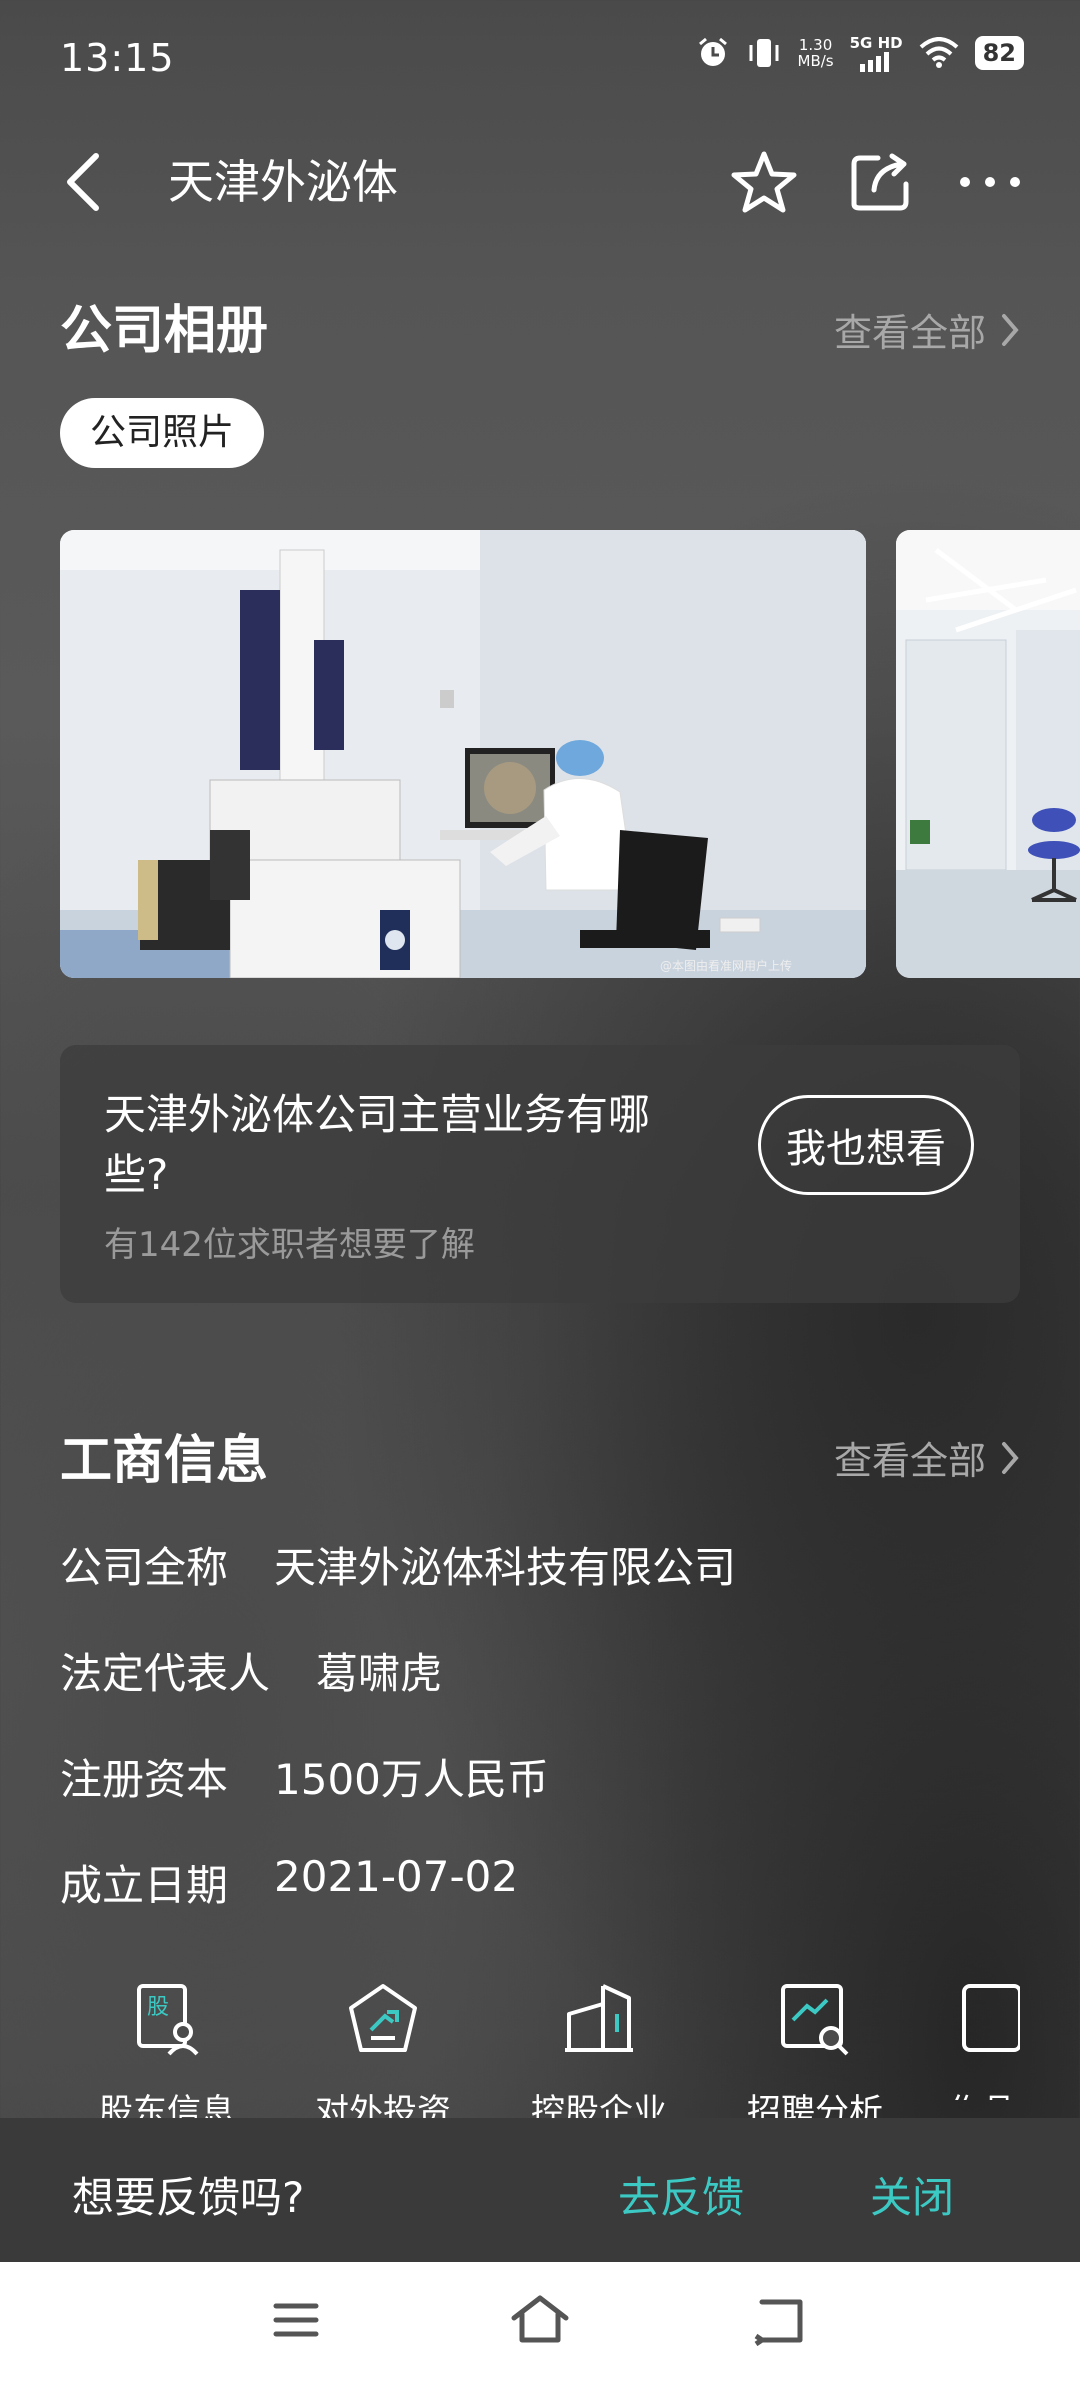 The image size is (1080, 2388). What do you see at coordinates (980, 2092) in the screenshot?
I see `quick-link-label: 作品集` at bounding box center [980, 2092].